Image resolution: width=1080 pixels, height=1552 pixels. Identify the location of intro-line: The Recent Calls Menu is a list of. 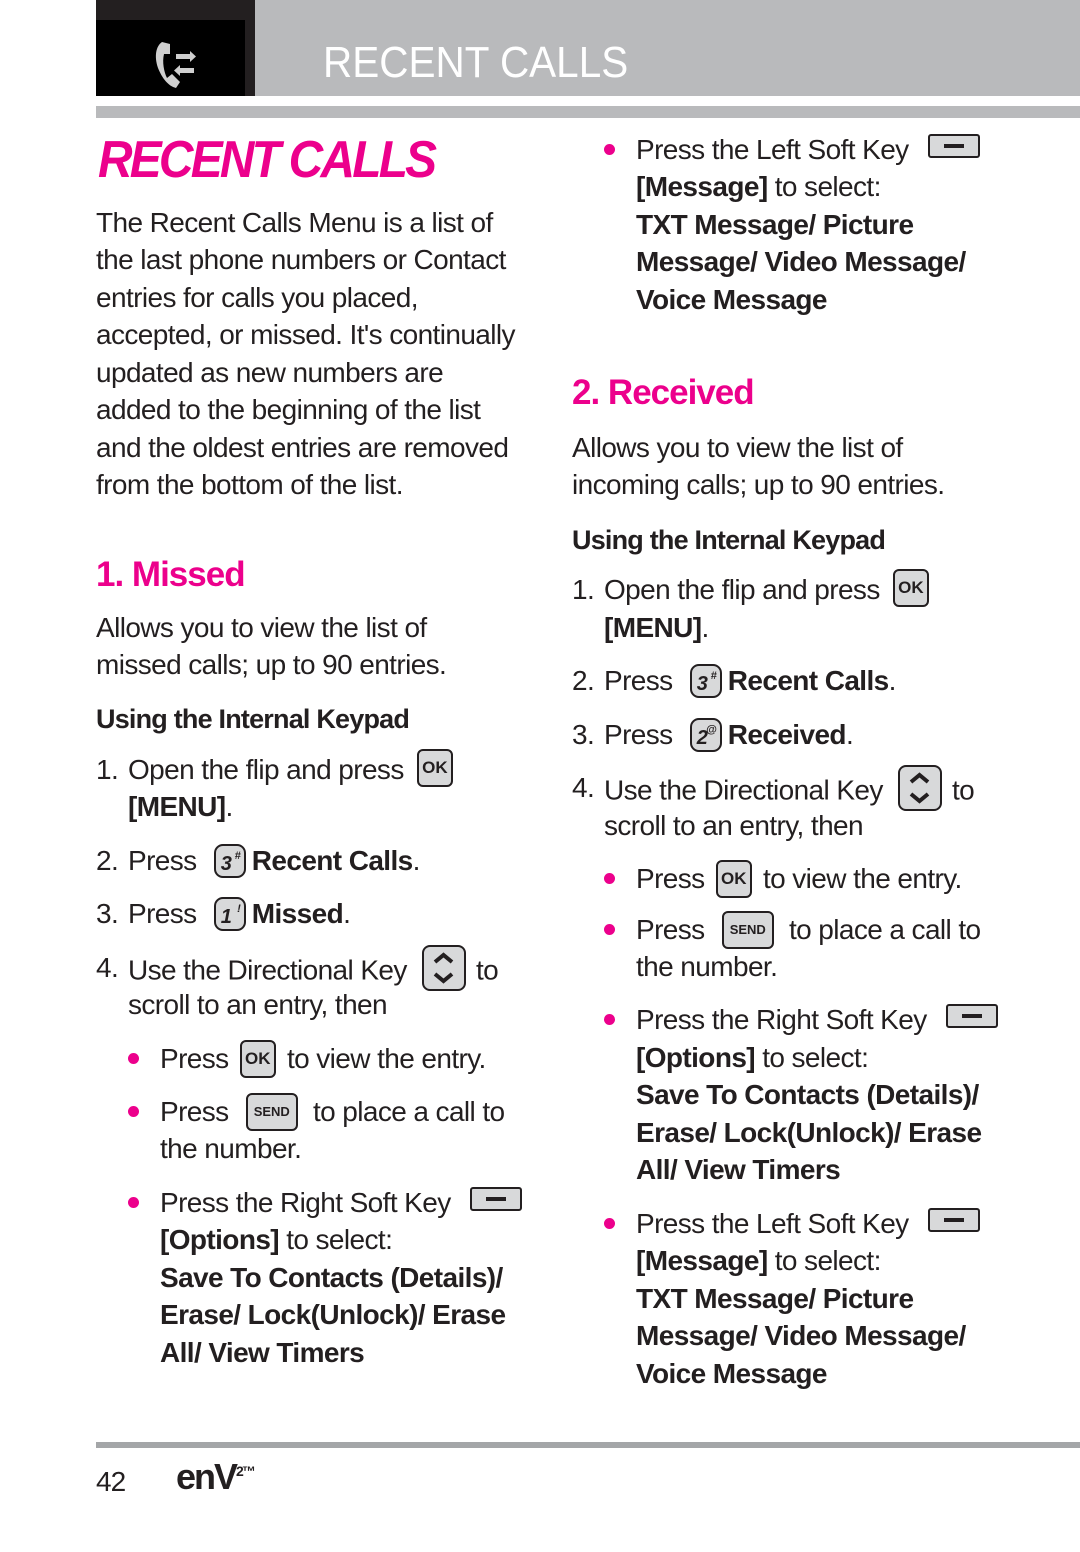
(294, 222).